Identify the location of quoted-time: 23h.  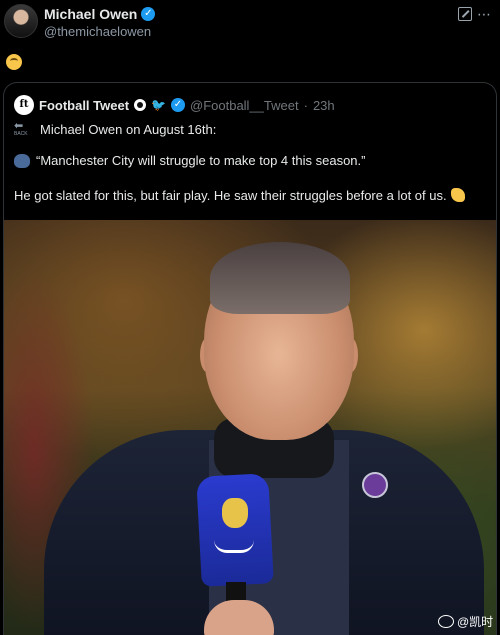
(324, 105).